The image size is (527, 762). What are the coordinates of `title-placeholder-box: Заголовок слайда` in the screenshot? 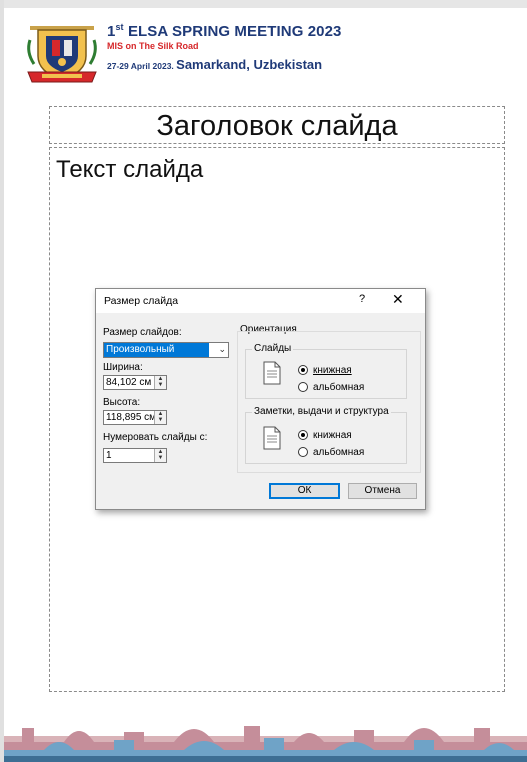 It's located at (277, 125).